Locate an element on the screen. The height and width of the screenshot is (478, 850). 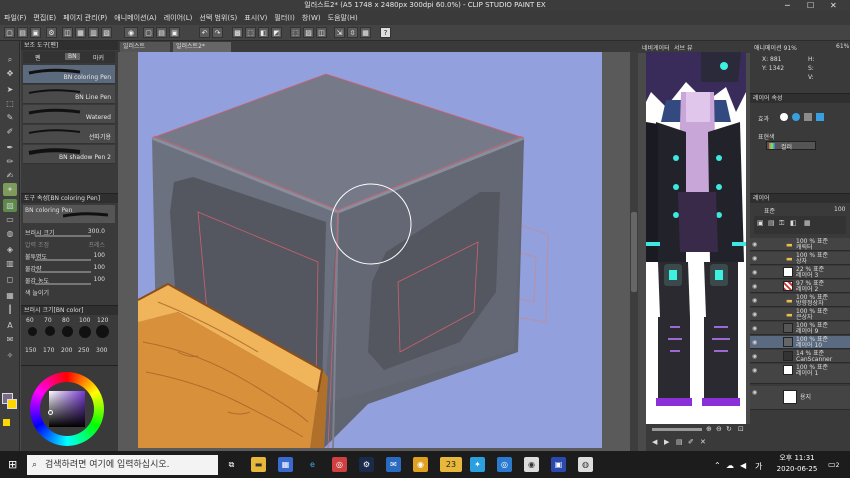
browser-icon: ◎ is located at coordinates (504, 464).